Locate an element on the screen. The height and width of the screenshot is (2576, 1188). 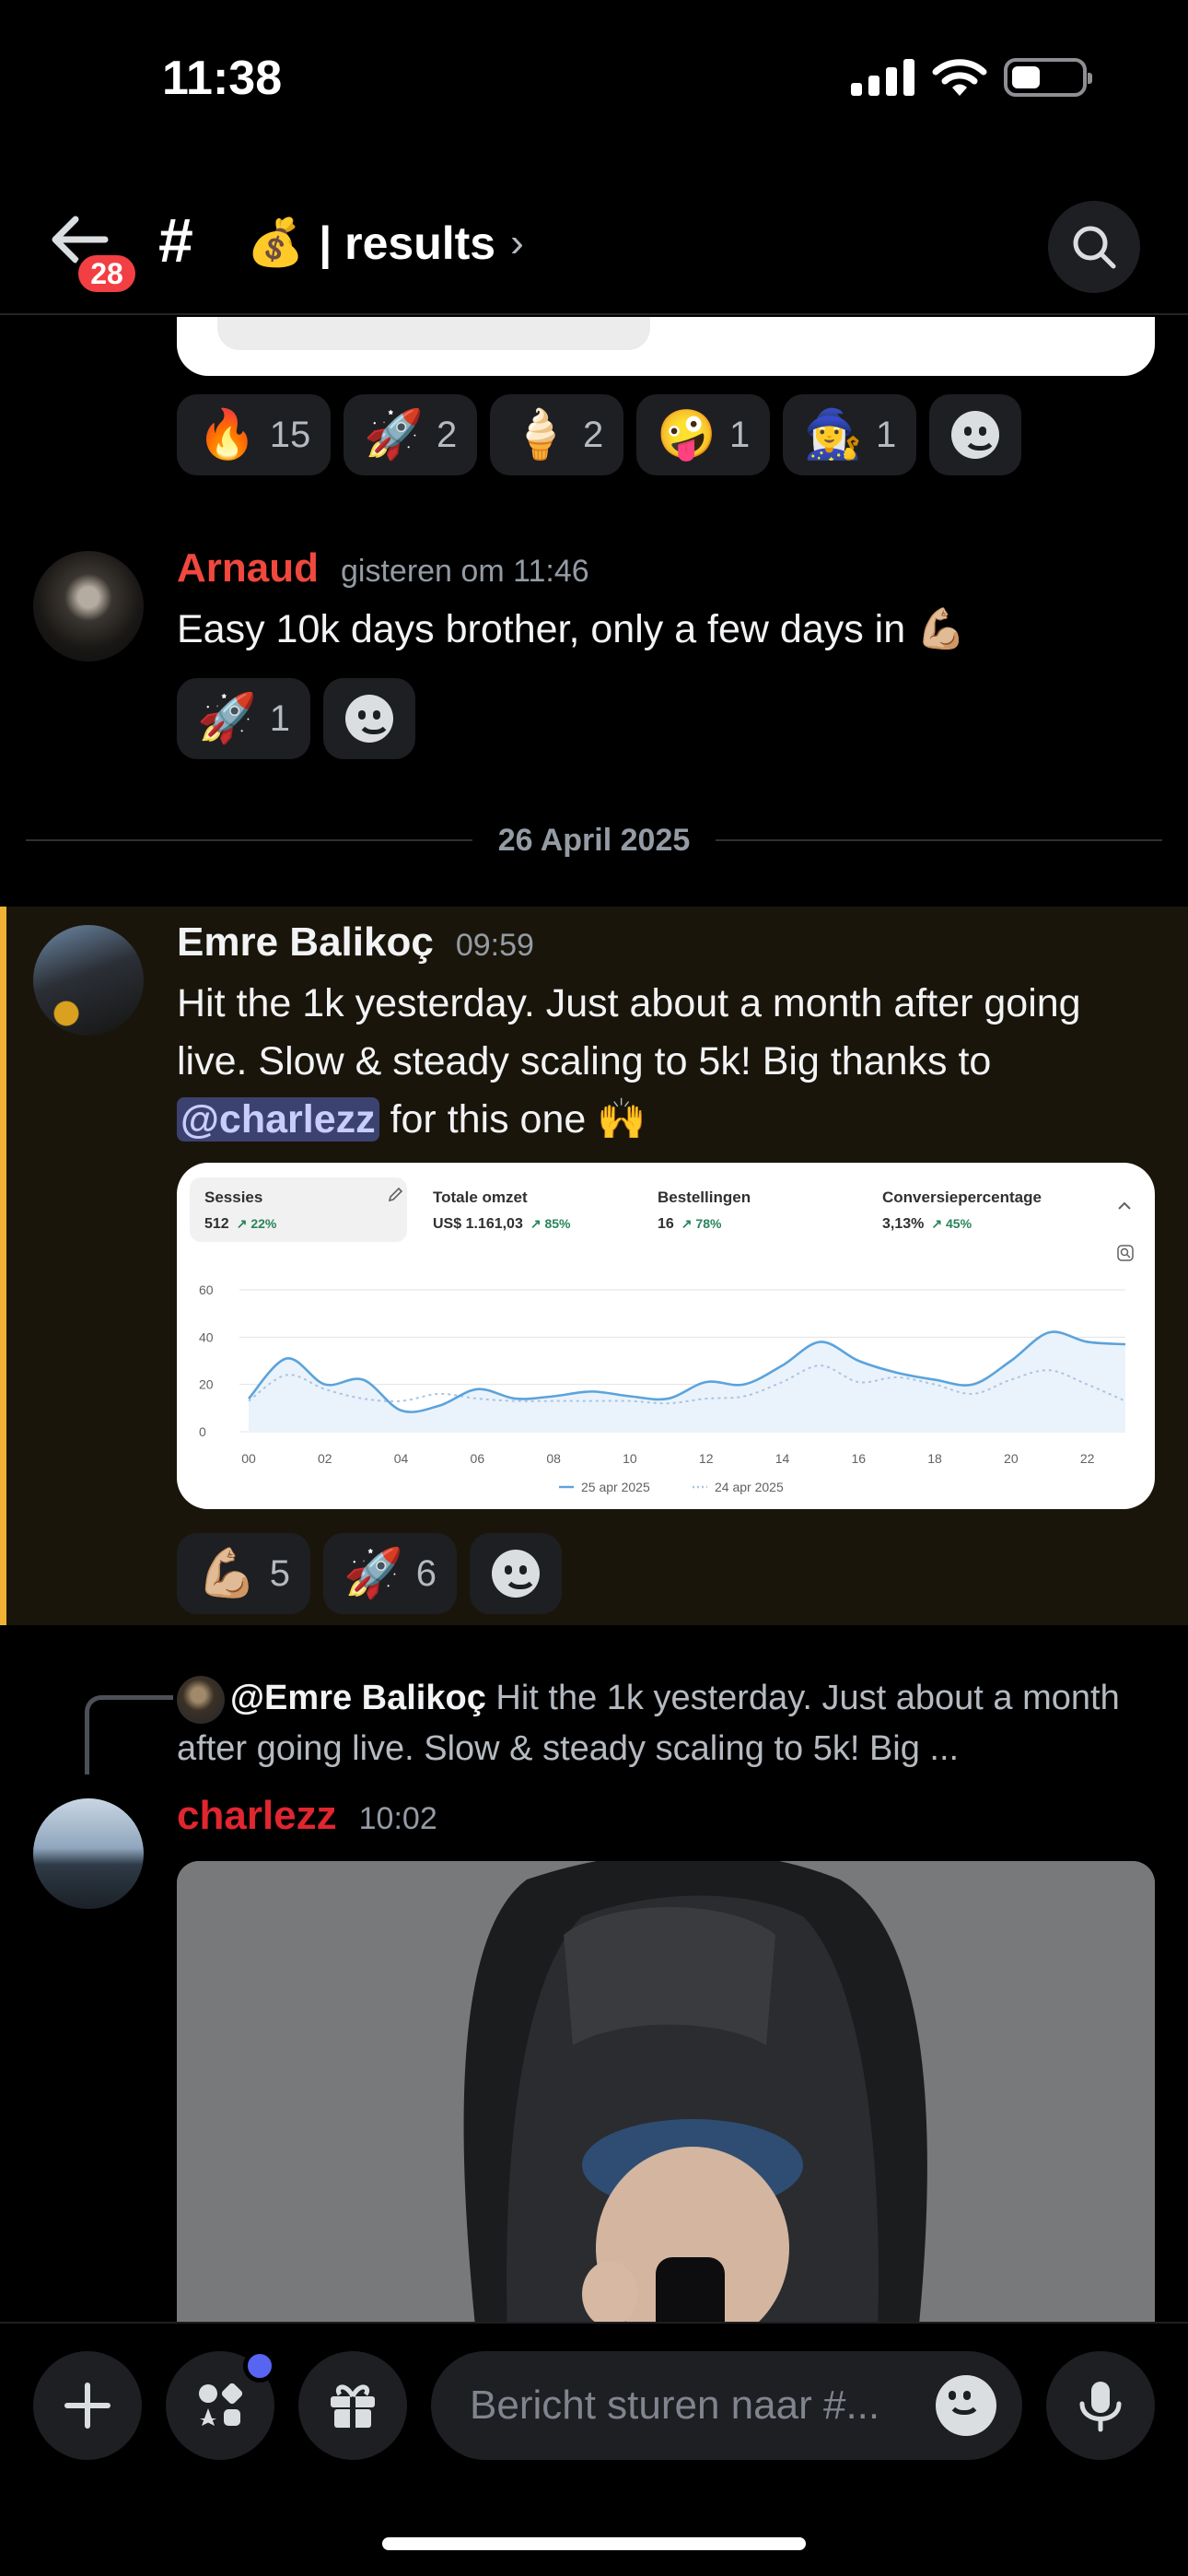
date-divider: 26 April 2025 is located at coordinates (594, 840).